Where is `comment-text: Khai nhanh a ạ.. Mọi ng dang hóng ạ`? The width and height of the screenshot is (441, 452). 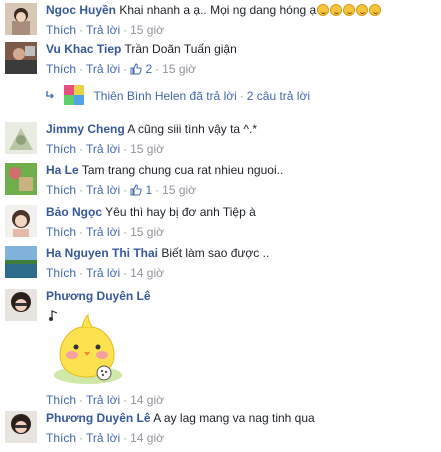
comment-text: Khai nhanh a ạ.. Mọi ng dang hóng ạ is located at coordinates (218, 10).